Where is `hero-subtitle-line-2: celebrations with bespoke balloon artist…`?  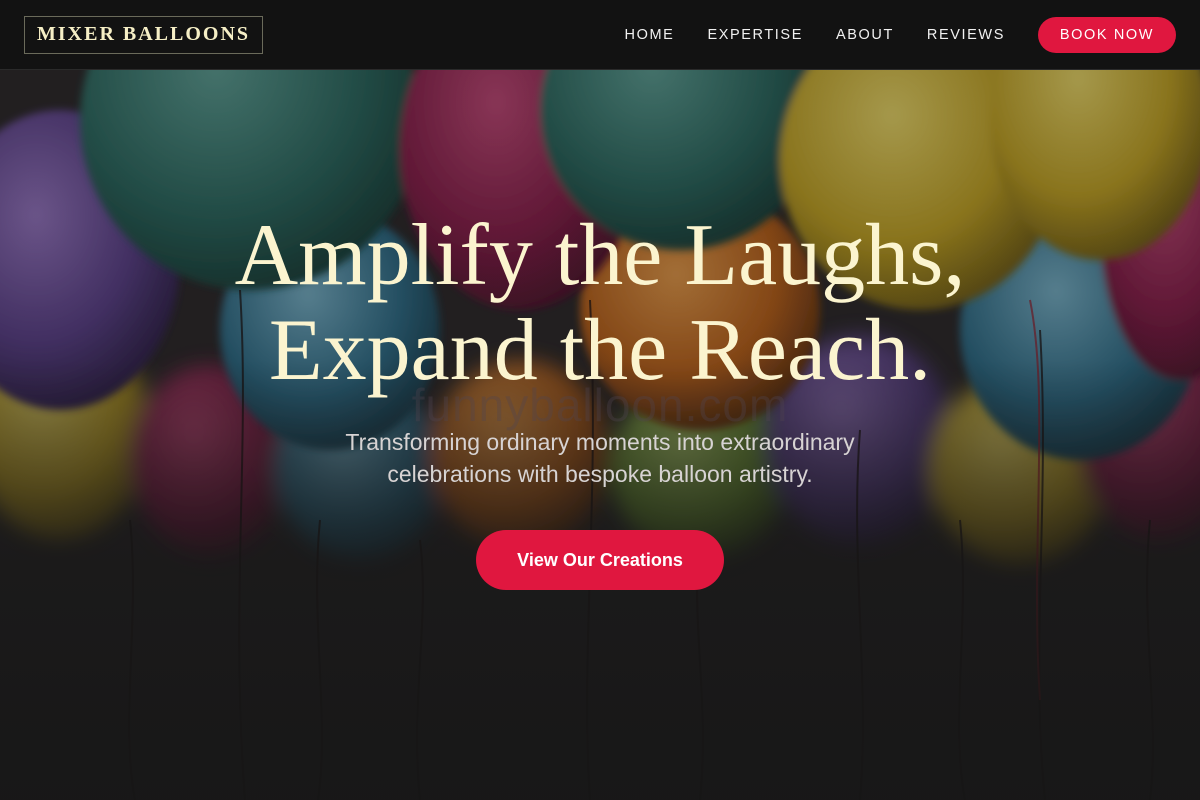 hero-subtitle-line-2: celebrations with bespoke balloon artist… is located at coordinates (600, 474).